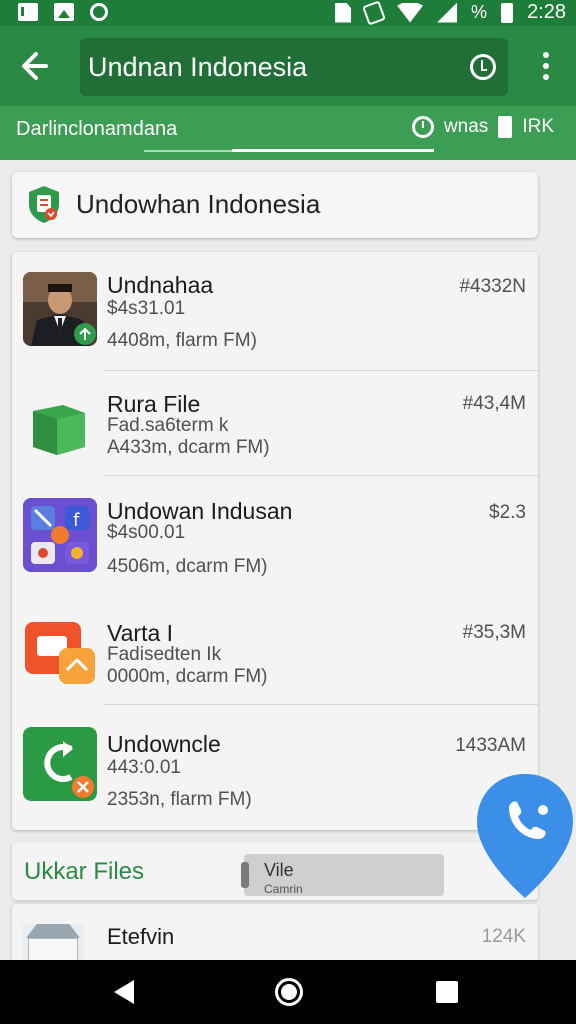  What do you see at coordinates (146, 308) in the screenshot?
I see `item-subtitle: $4s31.01` at bounding box center [146, 308].